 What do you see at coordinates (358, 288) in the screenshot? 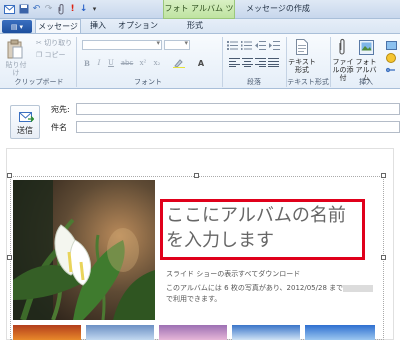
I see `redacted-text` at bounding box center [358, 288].